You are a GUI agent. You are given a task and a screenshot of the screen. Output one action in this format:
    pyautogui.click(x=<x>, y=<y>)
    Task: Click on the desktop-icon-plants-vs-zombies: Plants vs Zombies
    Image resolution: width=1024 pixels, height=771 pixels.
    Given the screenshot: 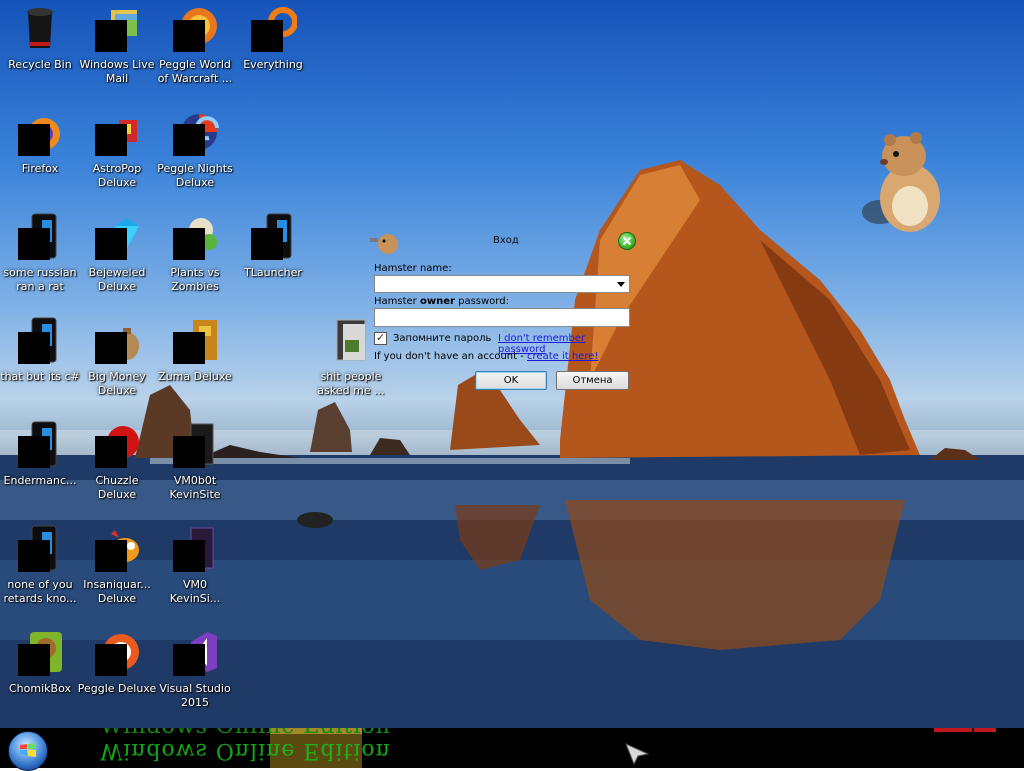 What is the action you would take?
    pyautogui.click(x=195, y=253)
    